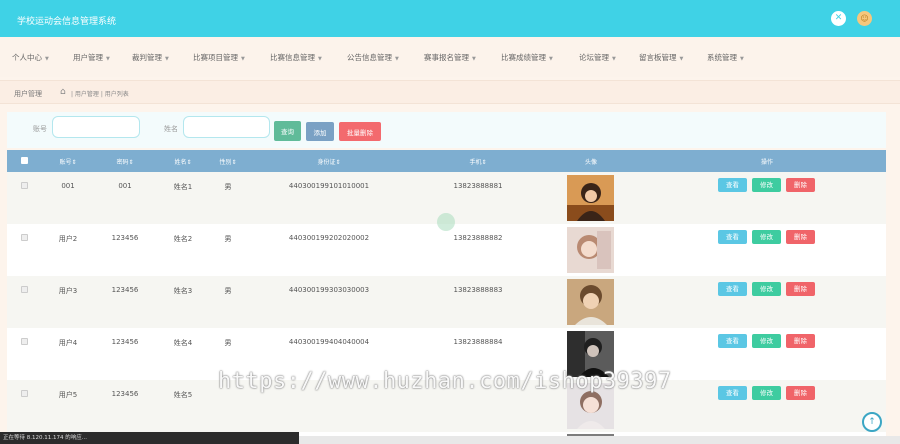  Describe the element at coordinates (183, 291) in the screenshot. I see `cell-name: 姓名3` at that location.